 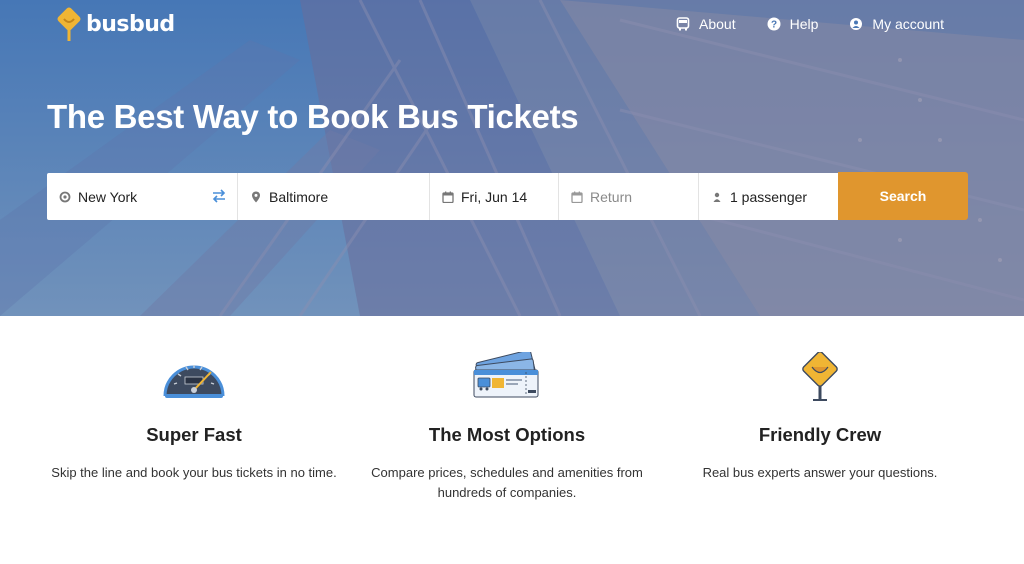 What do you see at coordinates (717, 24) in the screenshot?
I see `nav-about-label: About` at bounding box center [717, 24].